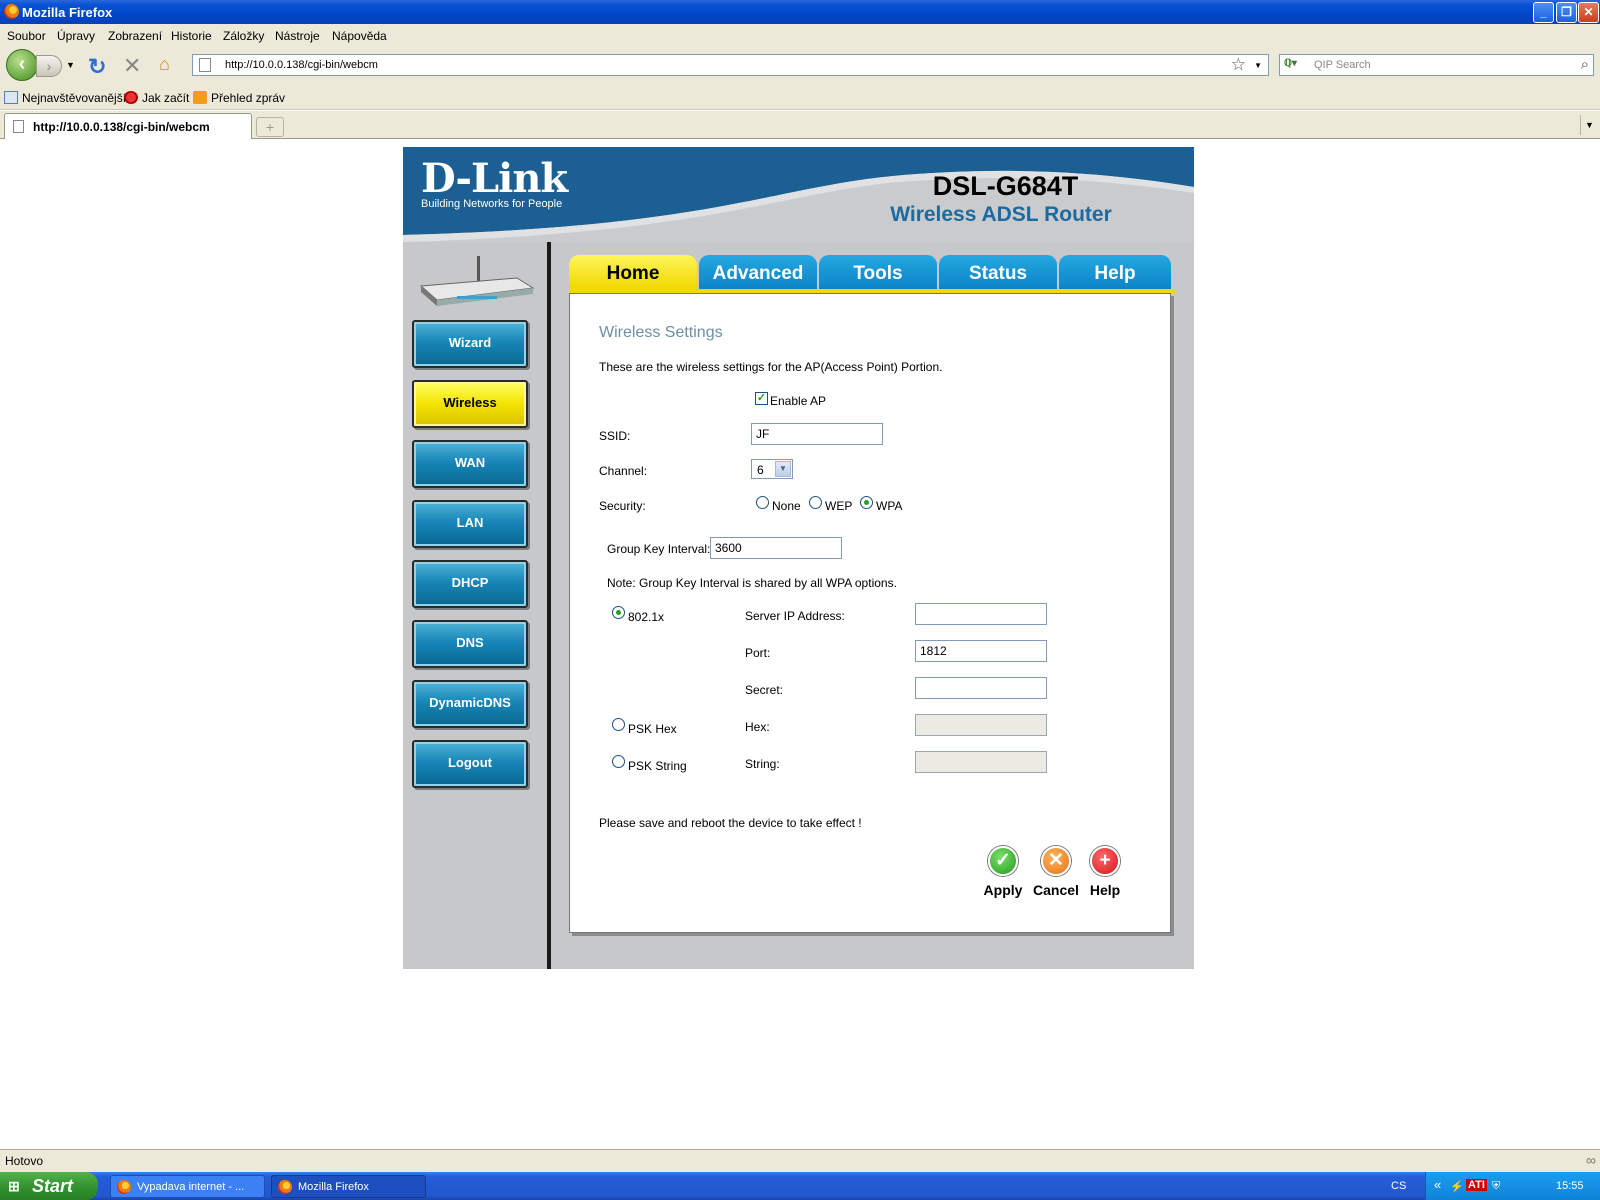 This screenshot has height=1200, width=1600. I want to click on ati-icon: ATI, so click(1476, 1185).